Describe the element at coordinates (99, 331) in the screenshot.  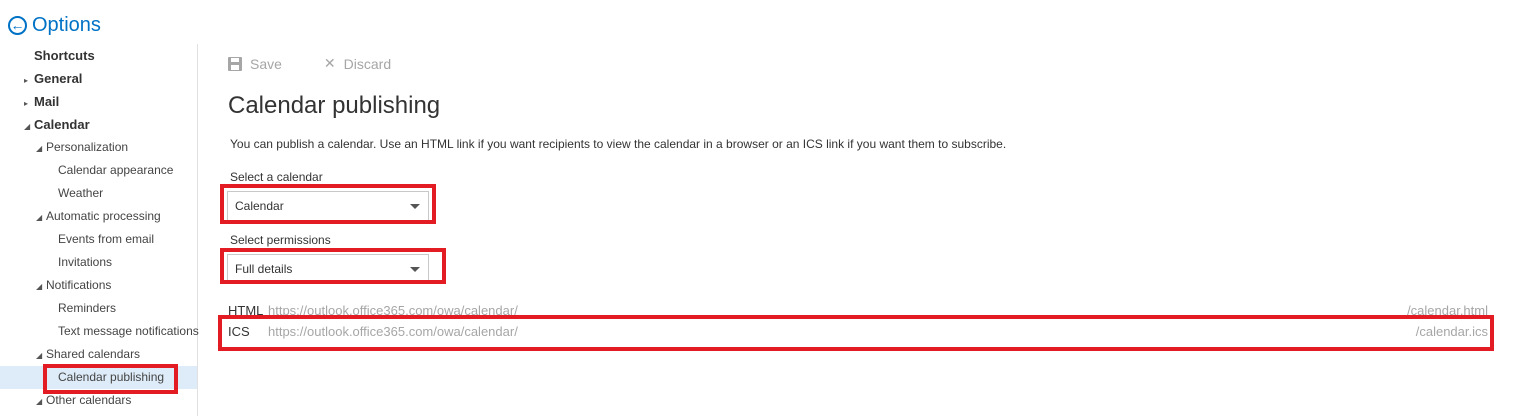
I see `sidebar-item-text-message-notifications: Text message notifications` at that location.